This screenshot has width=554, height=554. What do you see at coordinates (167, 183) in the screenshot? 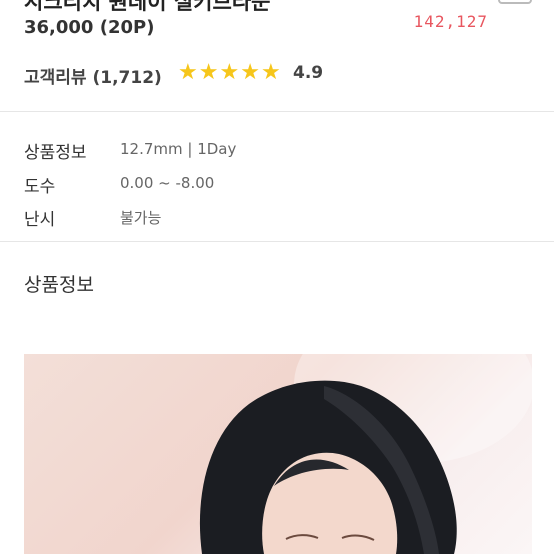
I see `spec-value-power: 0.00 ~ -8.00` at bounding box center [167, 183].